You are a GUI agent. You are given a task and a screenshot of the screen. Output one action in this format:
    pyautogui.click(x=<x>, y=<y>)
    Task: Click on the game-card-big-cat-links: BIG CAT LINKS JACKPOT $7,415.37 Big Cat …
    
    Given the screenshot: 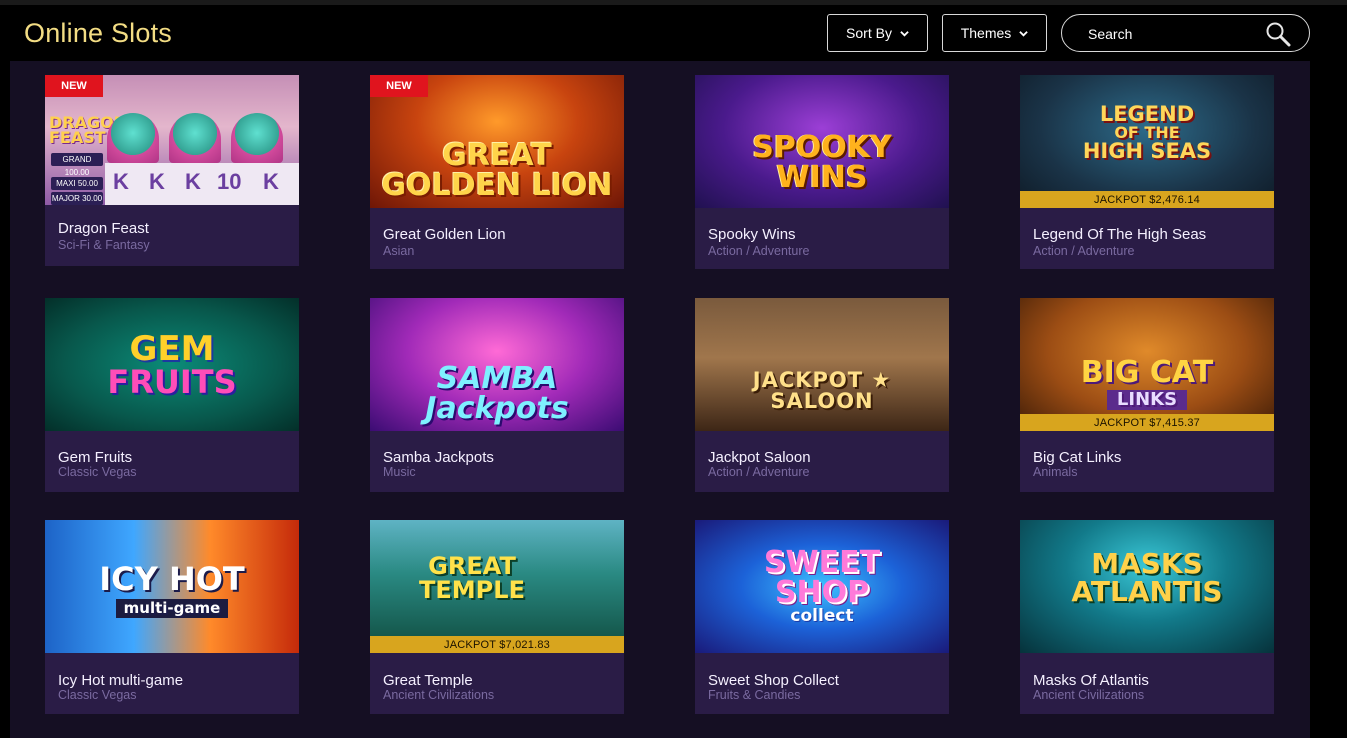 What is the action you would take?
    pyautogui.click(x=1147, y=395)
    